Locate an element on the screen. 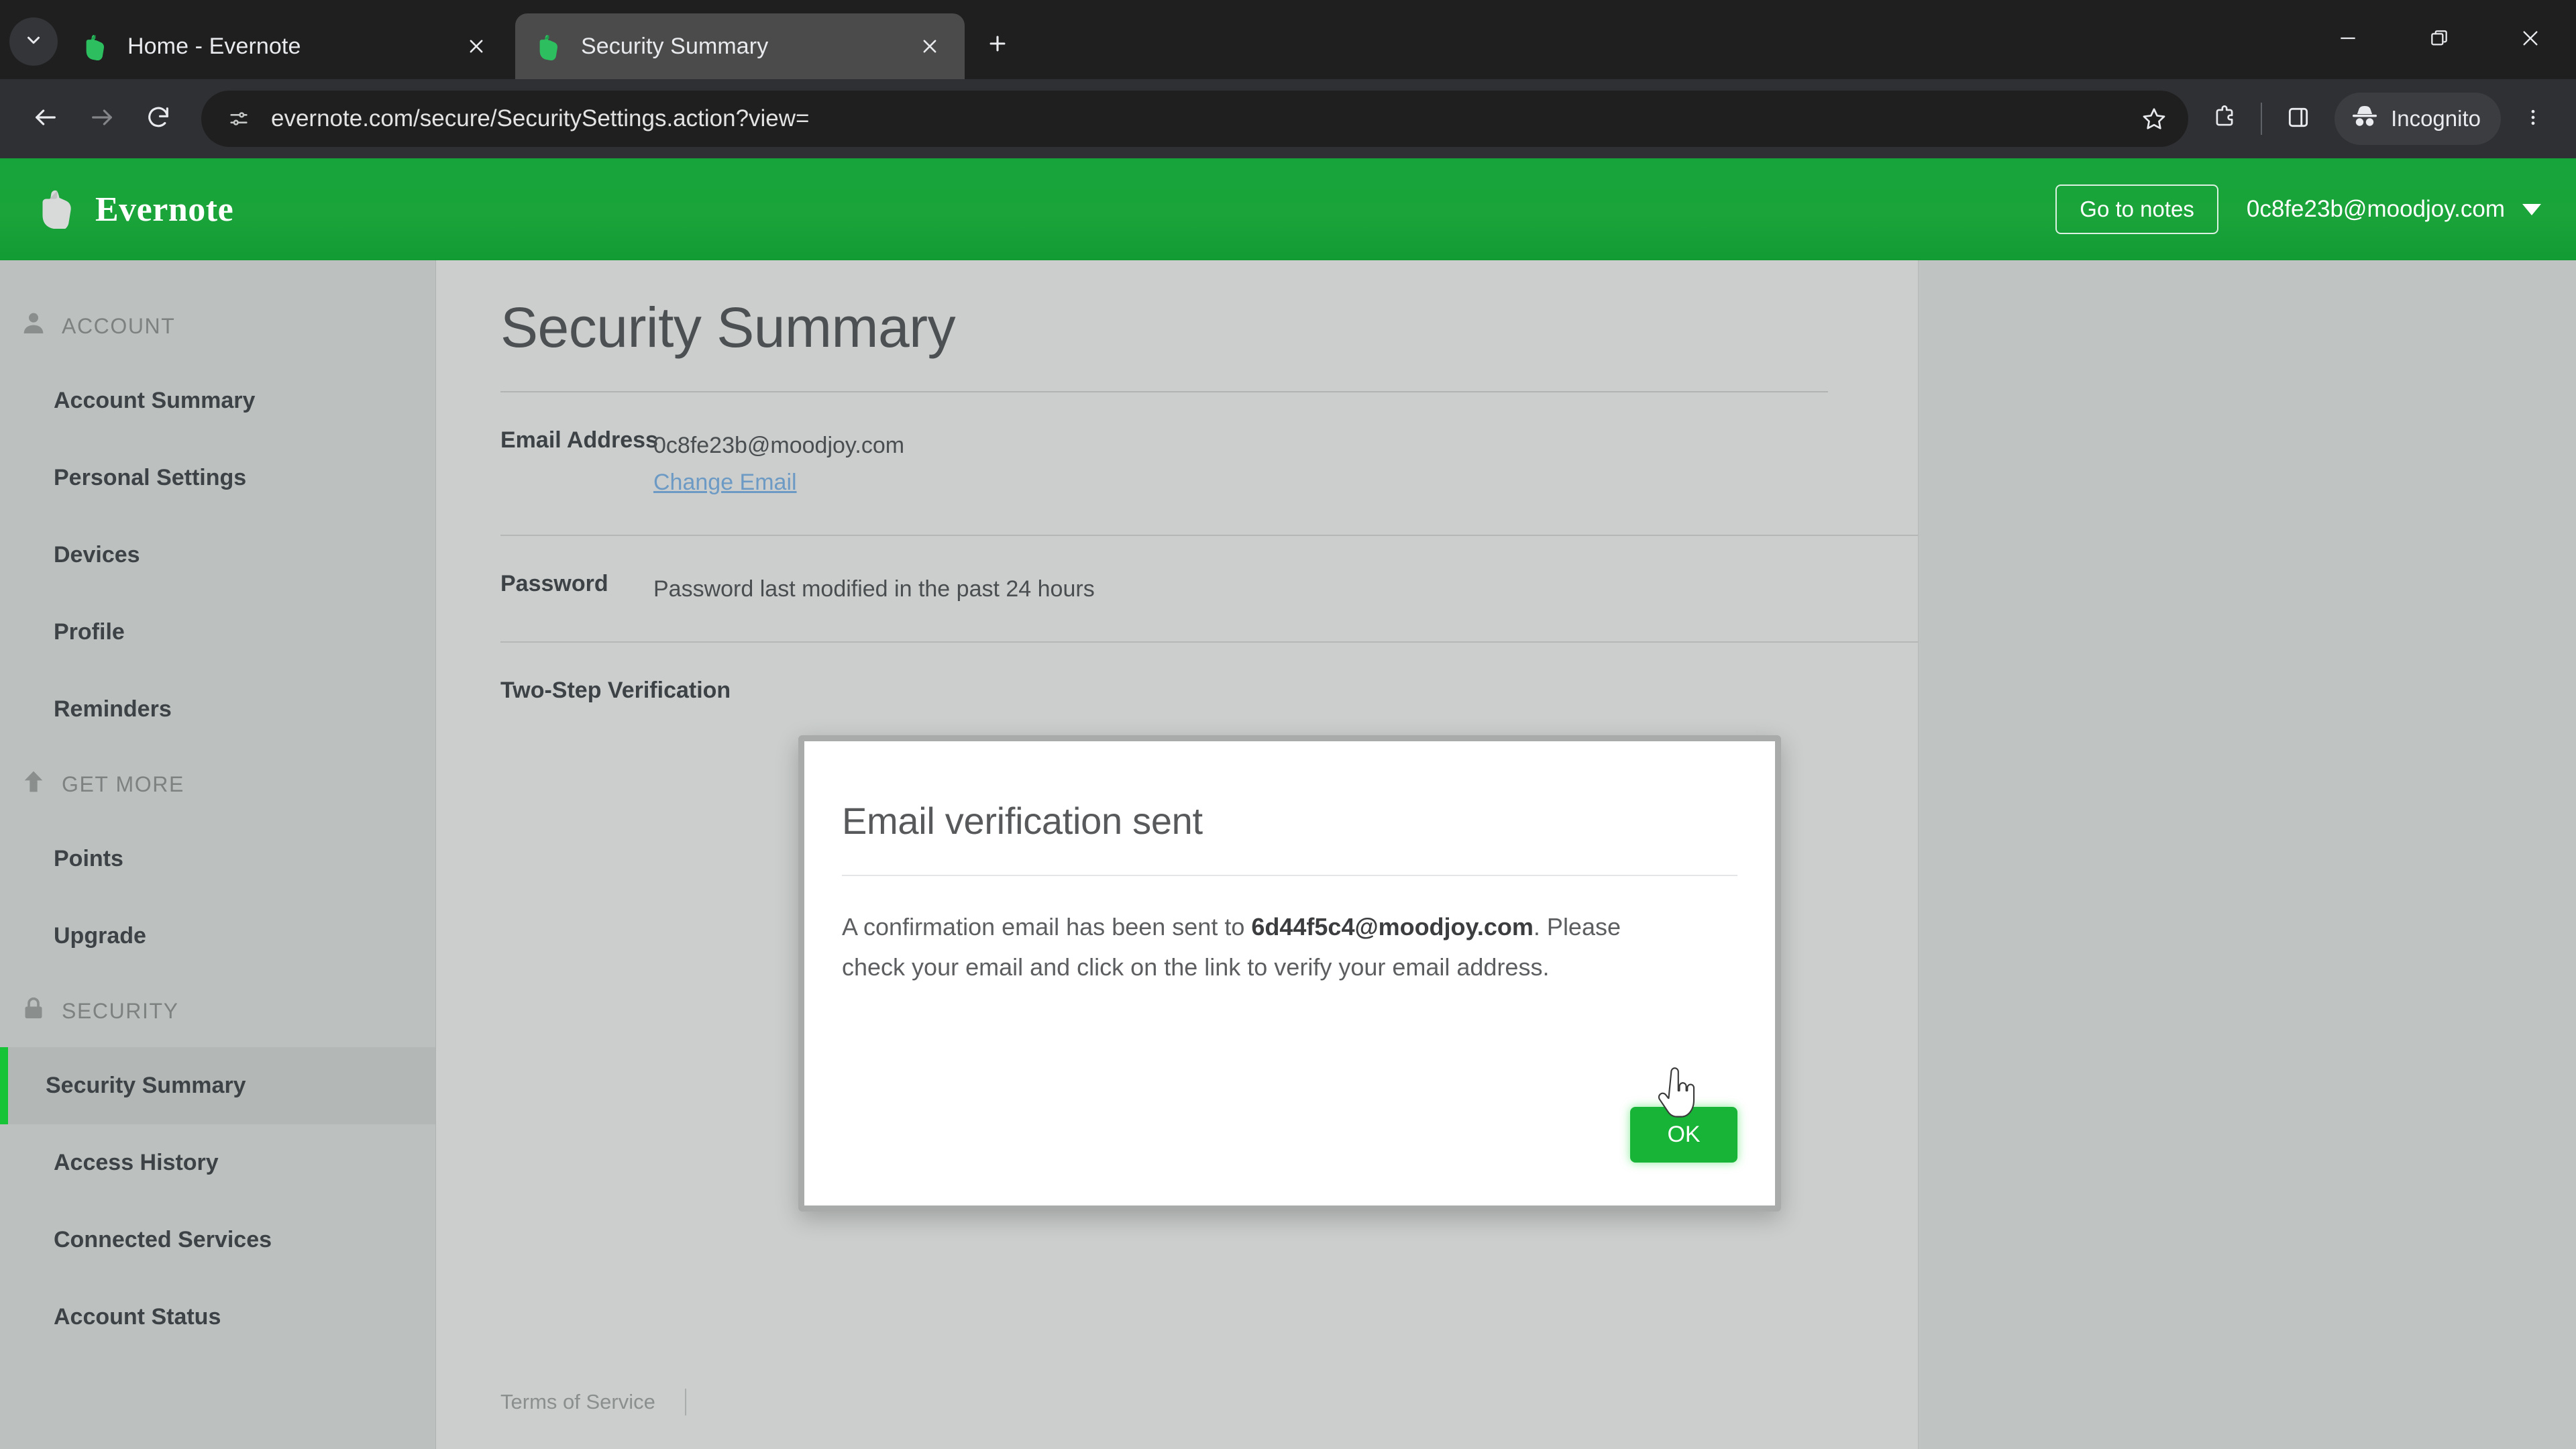 The width and height of the screenshot is (2576, 1449). tab-title: Security Summary is located at coordinates (675, 46).